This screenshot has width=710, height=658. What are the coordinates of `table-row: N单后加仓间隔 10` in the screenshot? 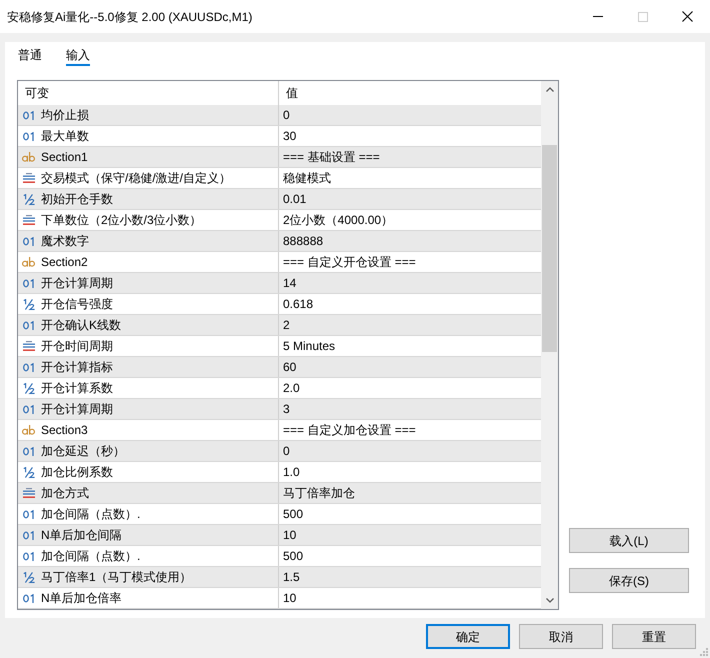 It's located at (279, 535).